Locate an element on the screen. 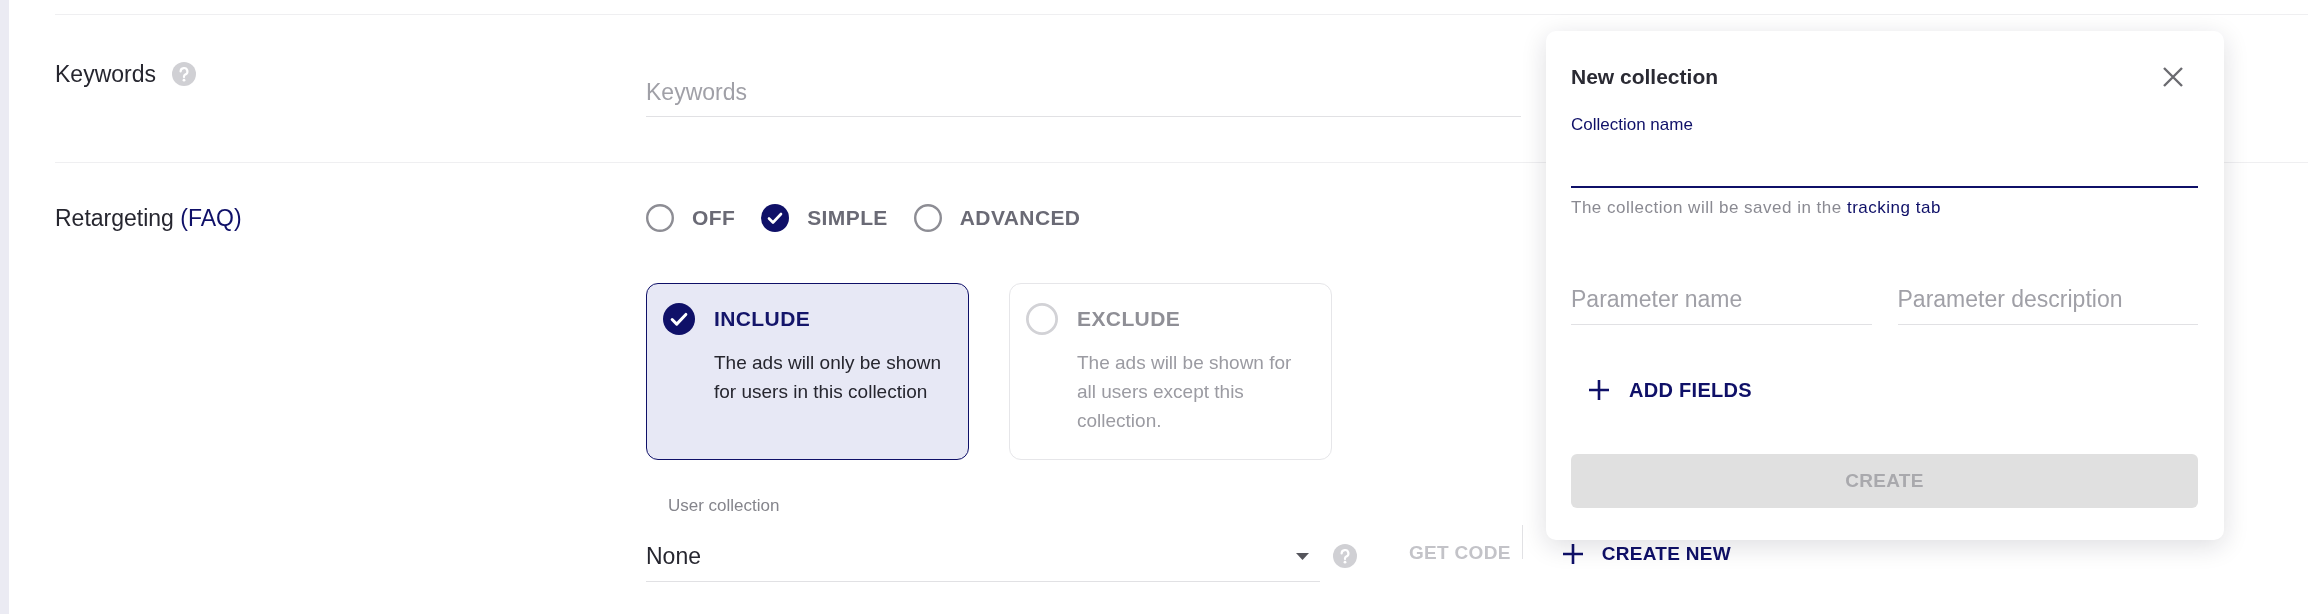 This screenshot has height=614, width=2308. parameter-input: Parameter description is located at coordinates (2047, 299).